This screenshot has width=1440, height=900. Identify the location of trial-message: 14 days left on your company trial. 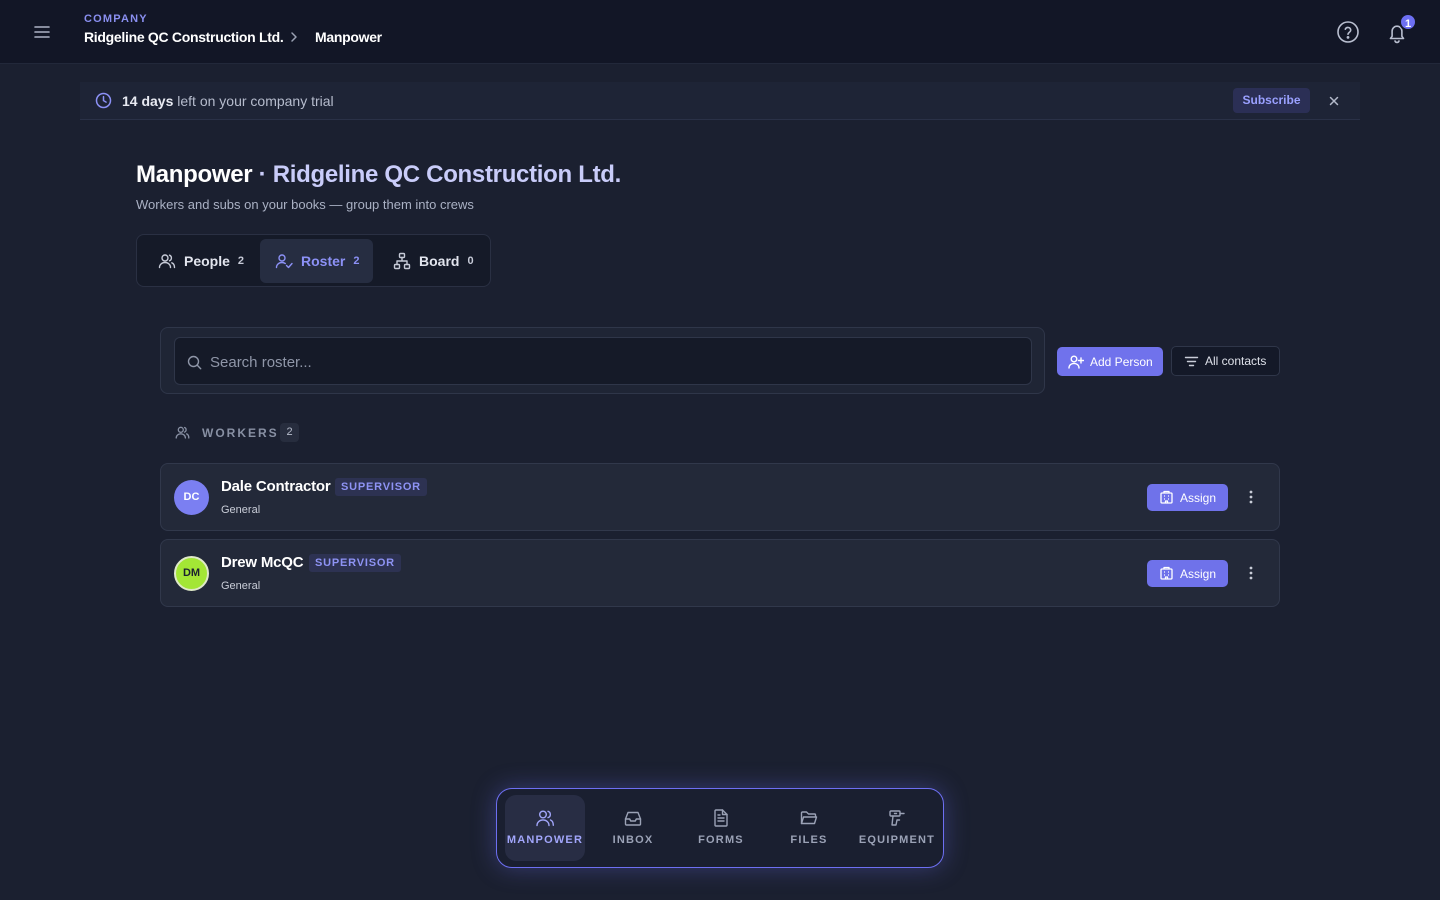
(228, 101).